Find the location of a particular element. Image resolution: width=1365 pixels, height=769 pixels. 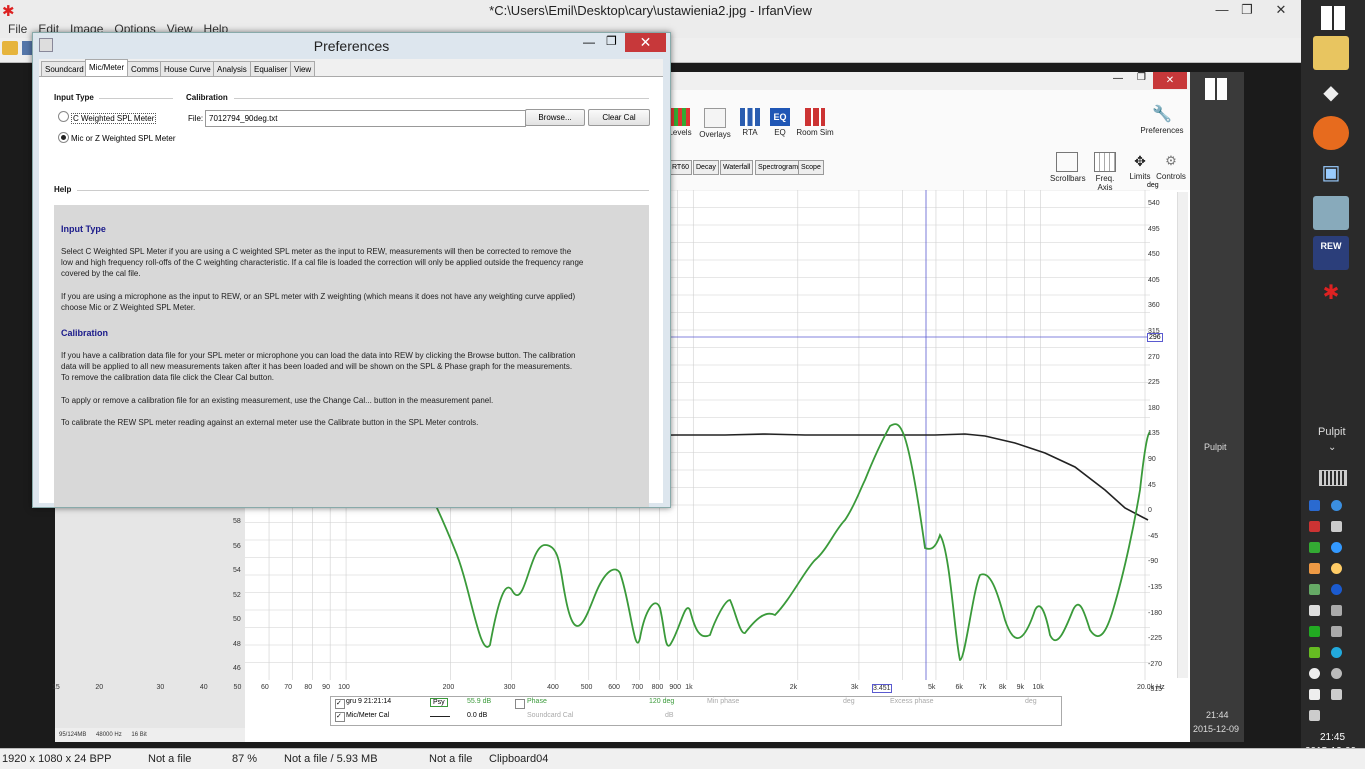

tab-house-curve: House Curve is located at coordinates (187, 69).